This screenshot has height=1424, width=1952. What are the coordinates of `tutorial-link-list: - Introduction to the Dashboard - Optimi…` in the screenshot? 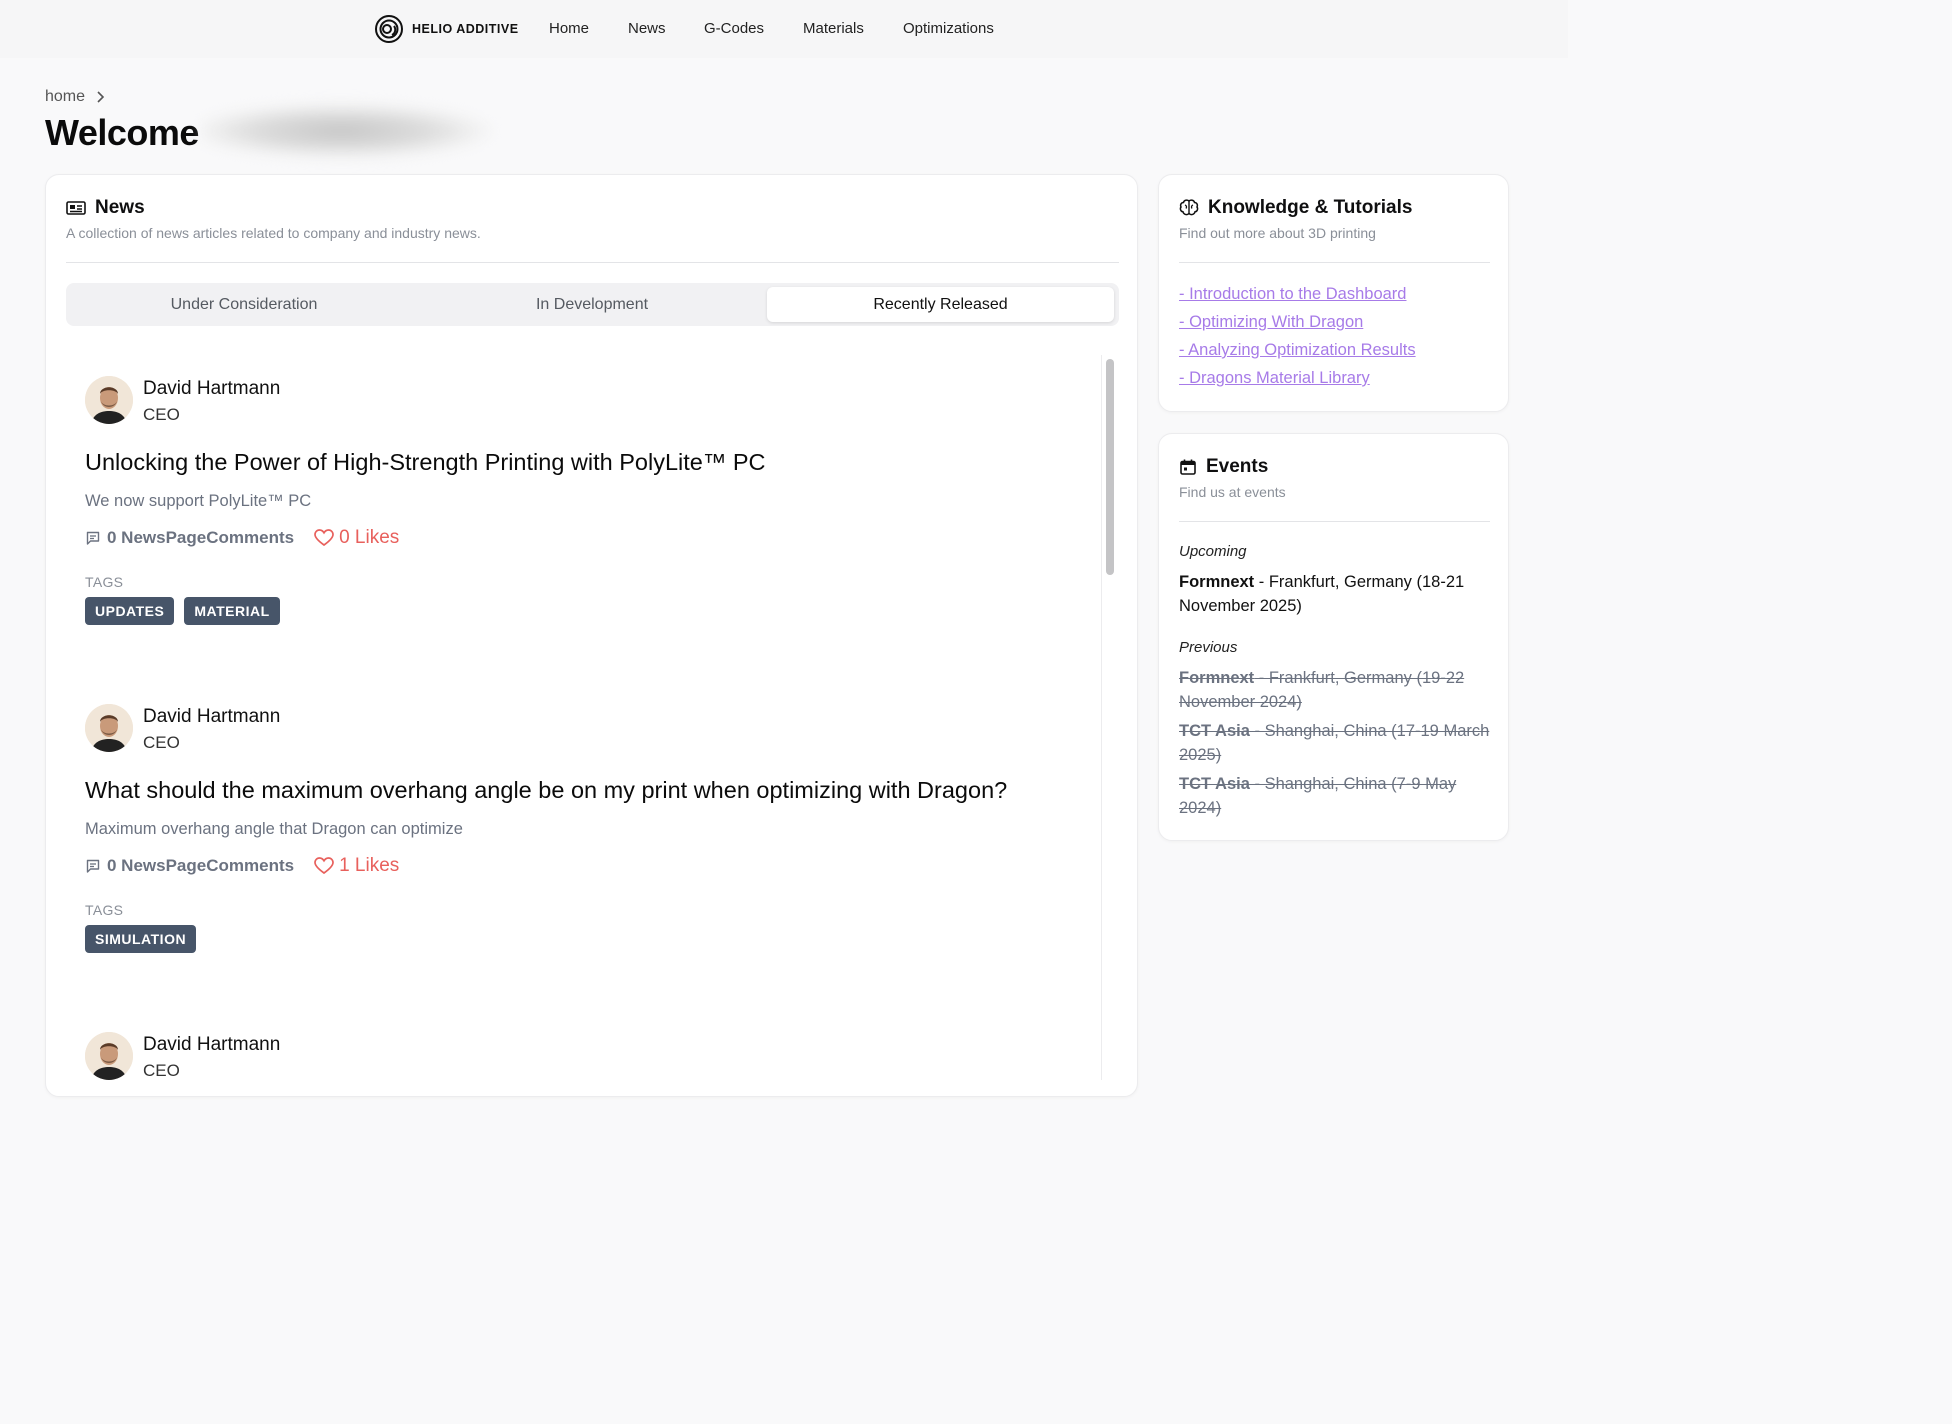 It's located at (1297, 336).